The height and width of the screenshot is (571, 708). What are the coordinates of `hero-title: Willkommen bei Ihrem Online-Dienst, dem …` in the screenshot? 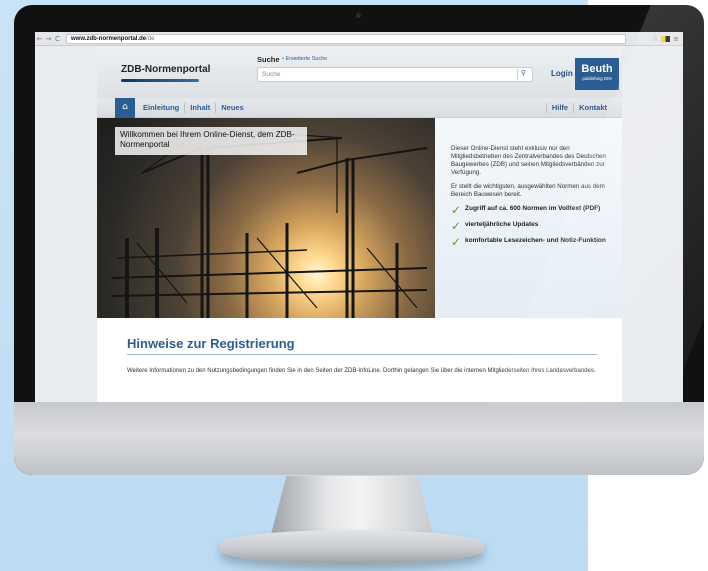 It's located at (211, 141).